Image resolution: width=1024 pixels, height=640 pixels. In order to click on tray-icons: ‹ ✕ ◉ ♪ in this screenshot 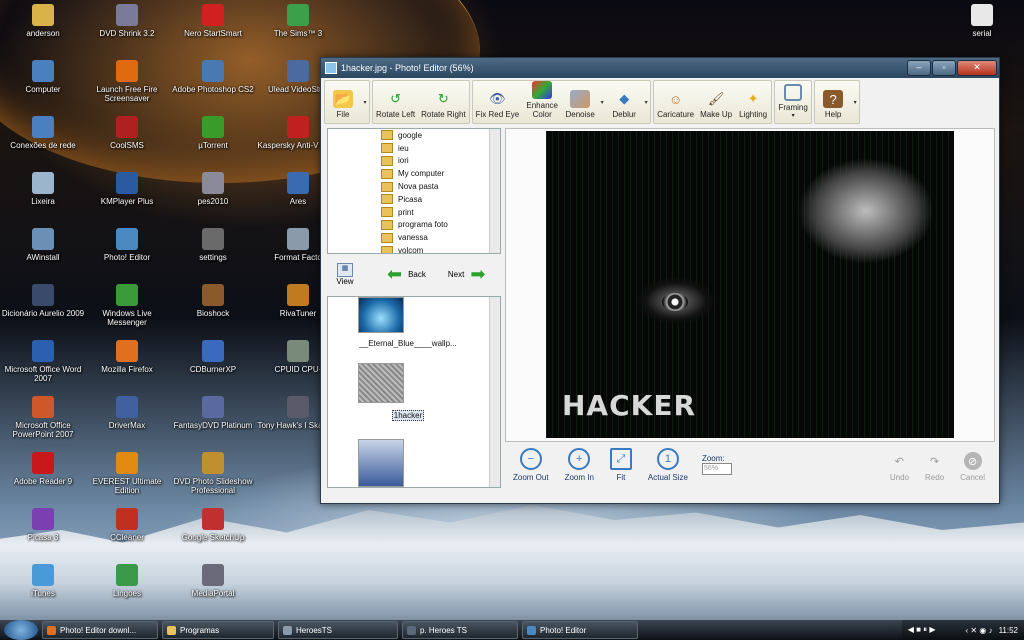, I will do `click(979, 630)`.